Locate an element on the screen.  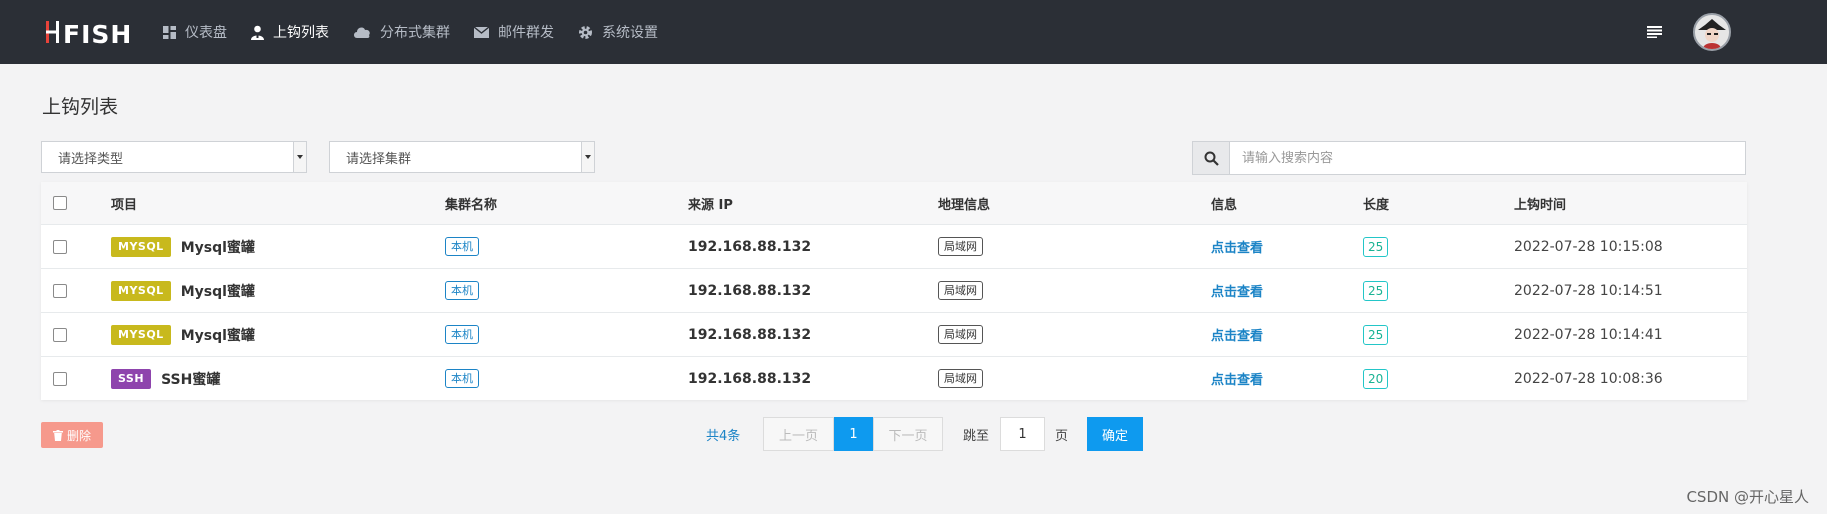
jump-page-input is located at coordinates (1022, 434).